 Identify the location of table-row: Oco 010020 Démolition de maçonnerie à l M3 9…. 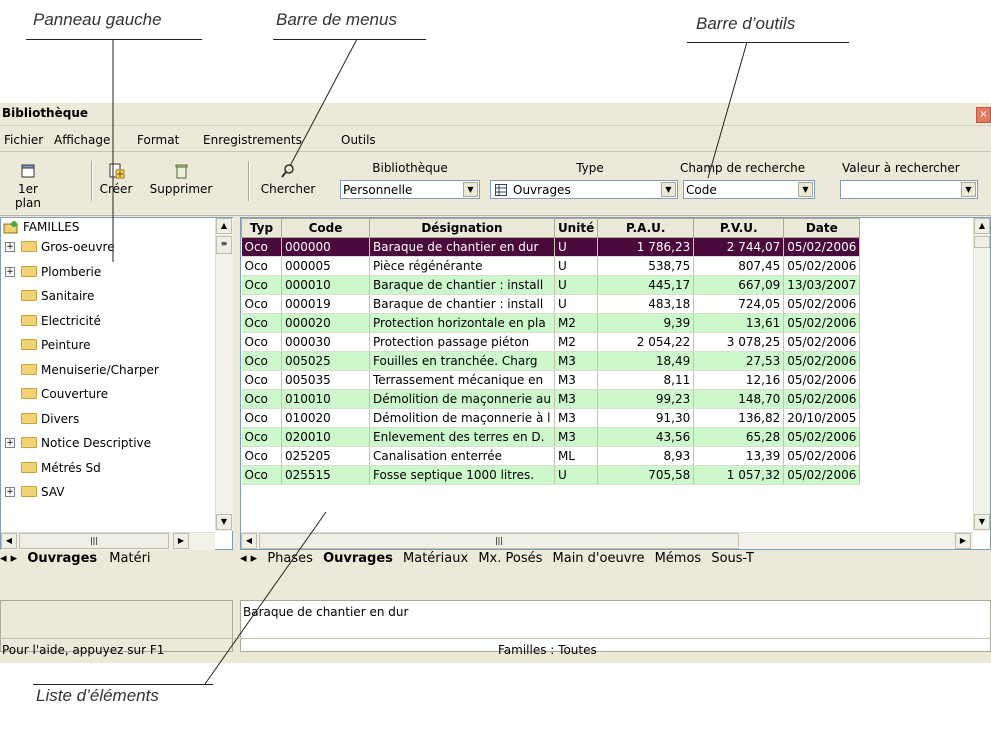
(551, 418).